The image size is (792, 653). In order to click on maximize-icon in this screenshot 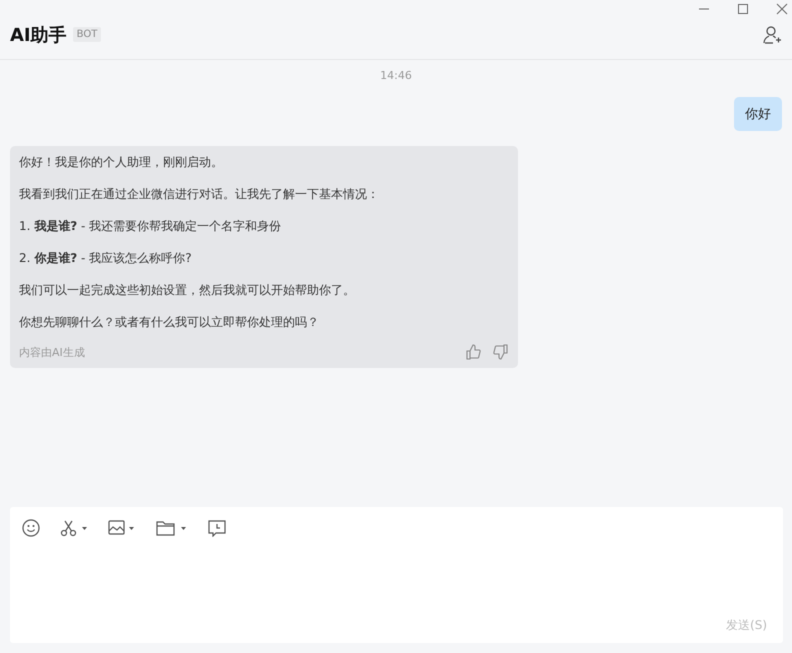, I will do `click(743, 9)`.